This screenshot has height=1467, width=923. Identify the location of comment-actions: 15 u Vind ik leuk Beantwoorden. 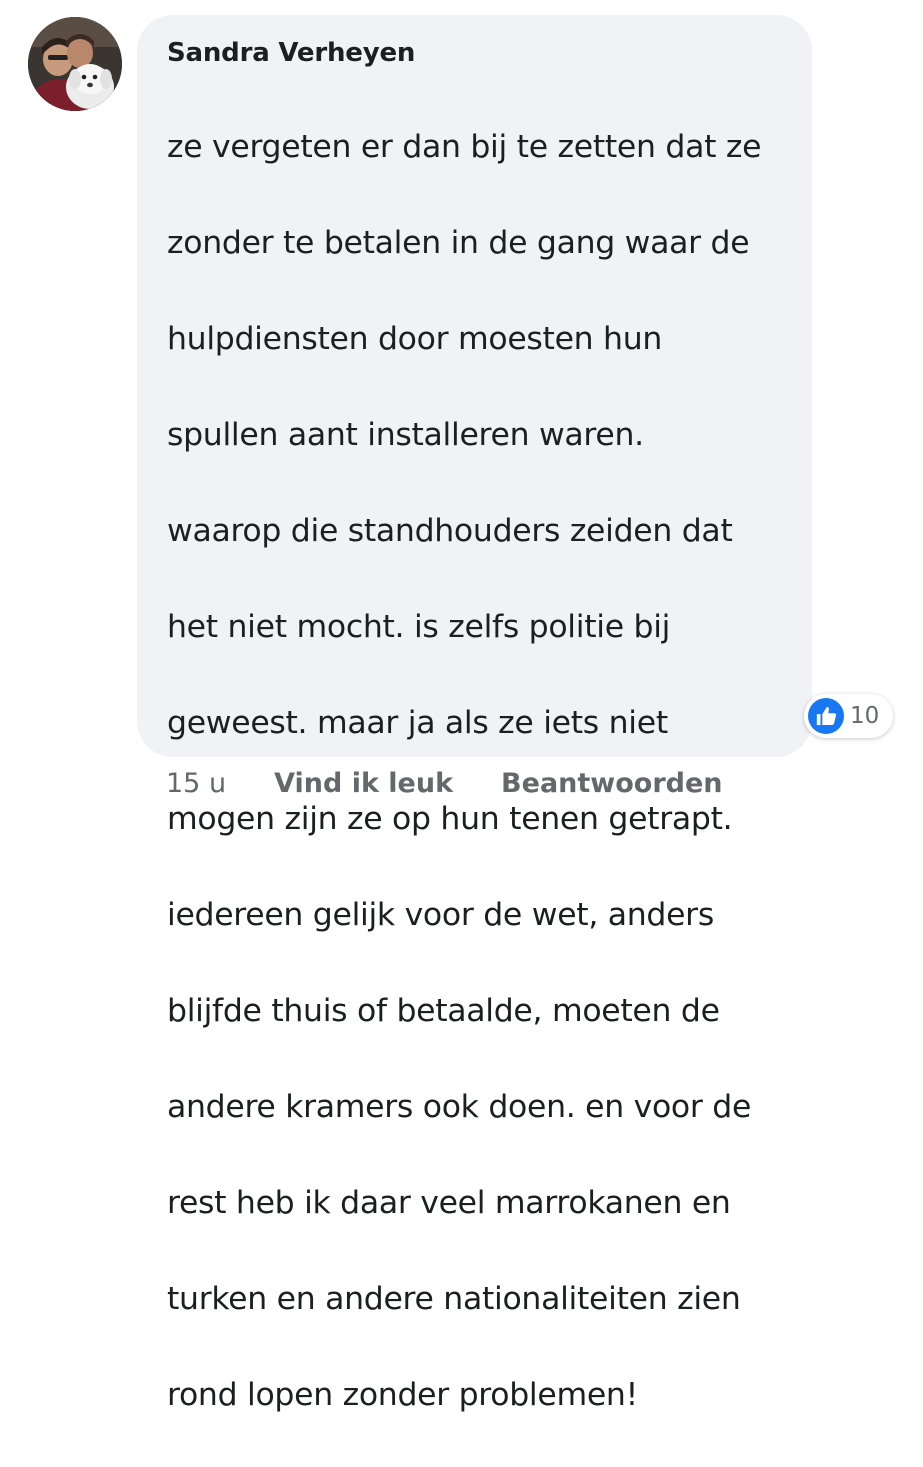
(468, 783).